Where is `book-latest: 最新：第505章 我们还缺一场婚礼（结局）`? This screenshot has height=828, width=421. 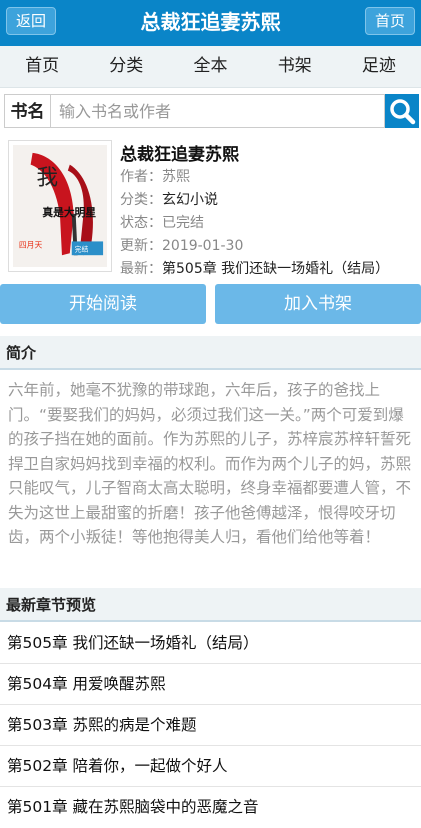
book-latest: 最新：第505章 我们还缺一场婚礼（结局） is located at coordinates (255, 269).